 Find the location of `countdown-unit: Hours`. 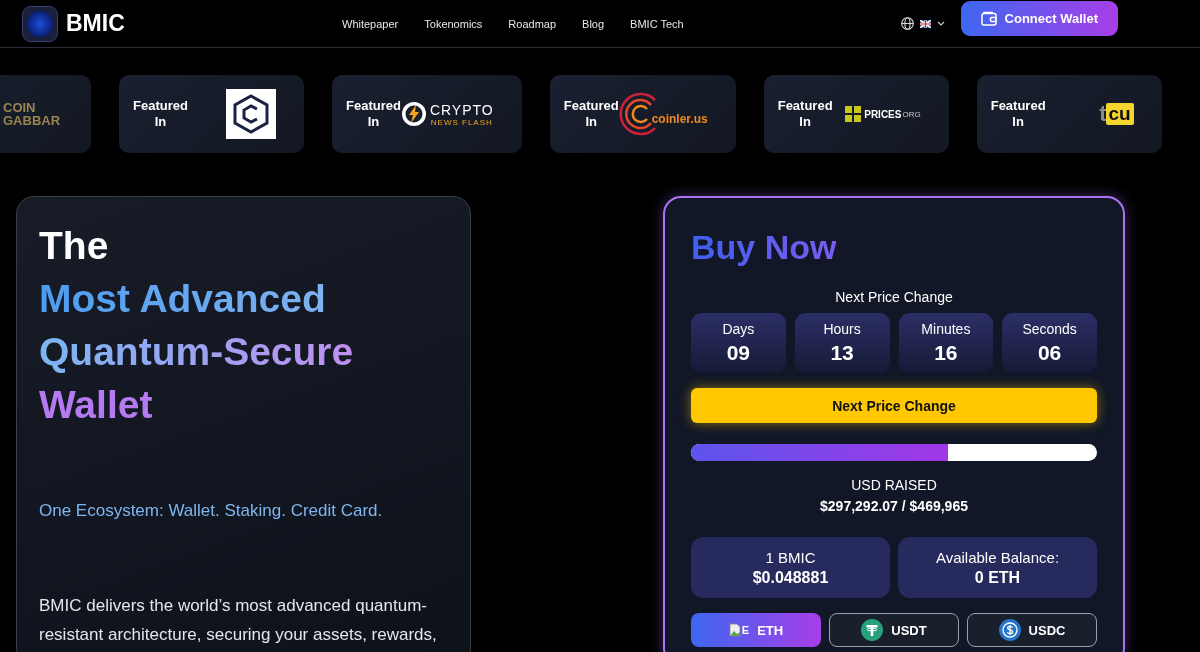

countdown-unit: Hours is located at coordinates (842, 329).